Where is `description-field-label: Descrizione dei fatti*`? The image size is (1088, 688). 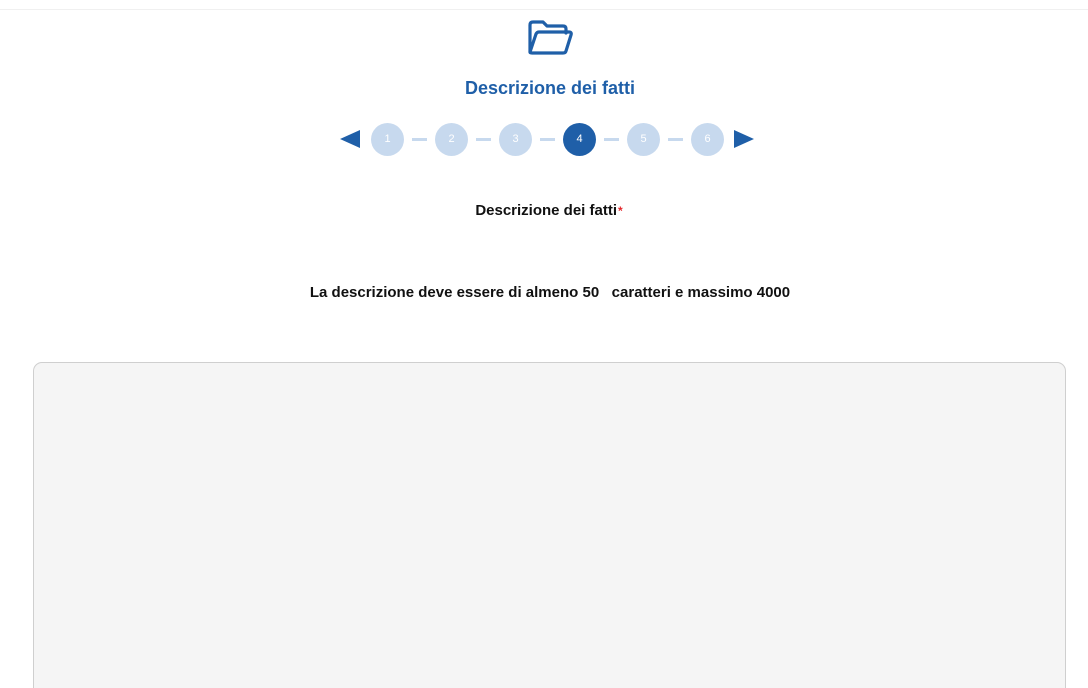 description-field-label: Descrizione dei fatti* is located at coordinates (544, 210).